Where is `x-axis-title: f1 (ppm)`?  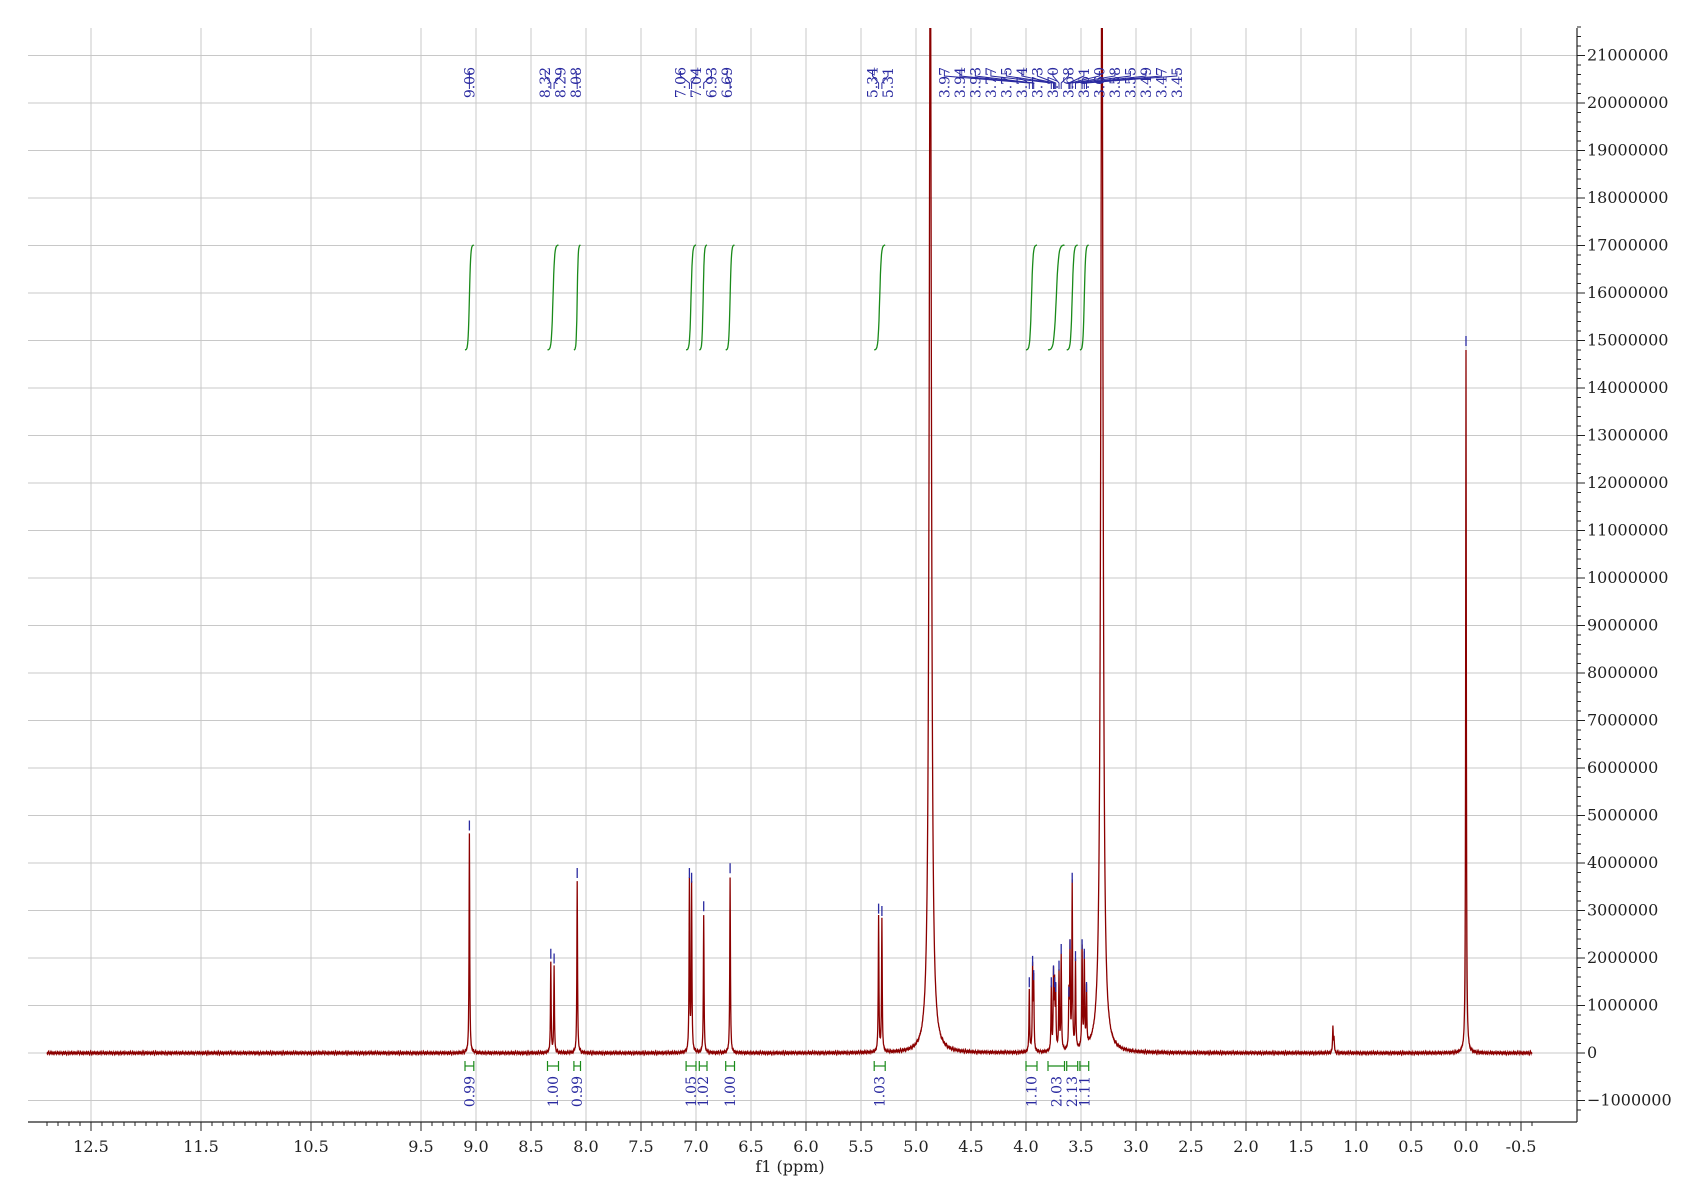
x-axis-title: f1 (ppm) is located at coordinates (789, 1166).